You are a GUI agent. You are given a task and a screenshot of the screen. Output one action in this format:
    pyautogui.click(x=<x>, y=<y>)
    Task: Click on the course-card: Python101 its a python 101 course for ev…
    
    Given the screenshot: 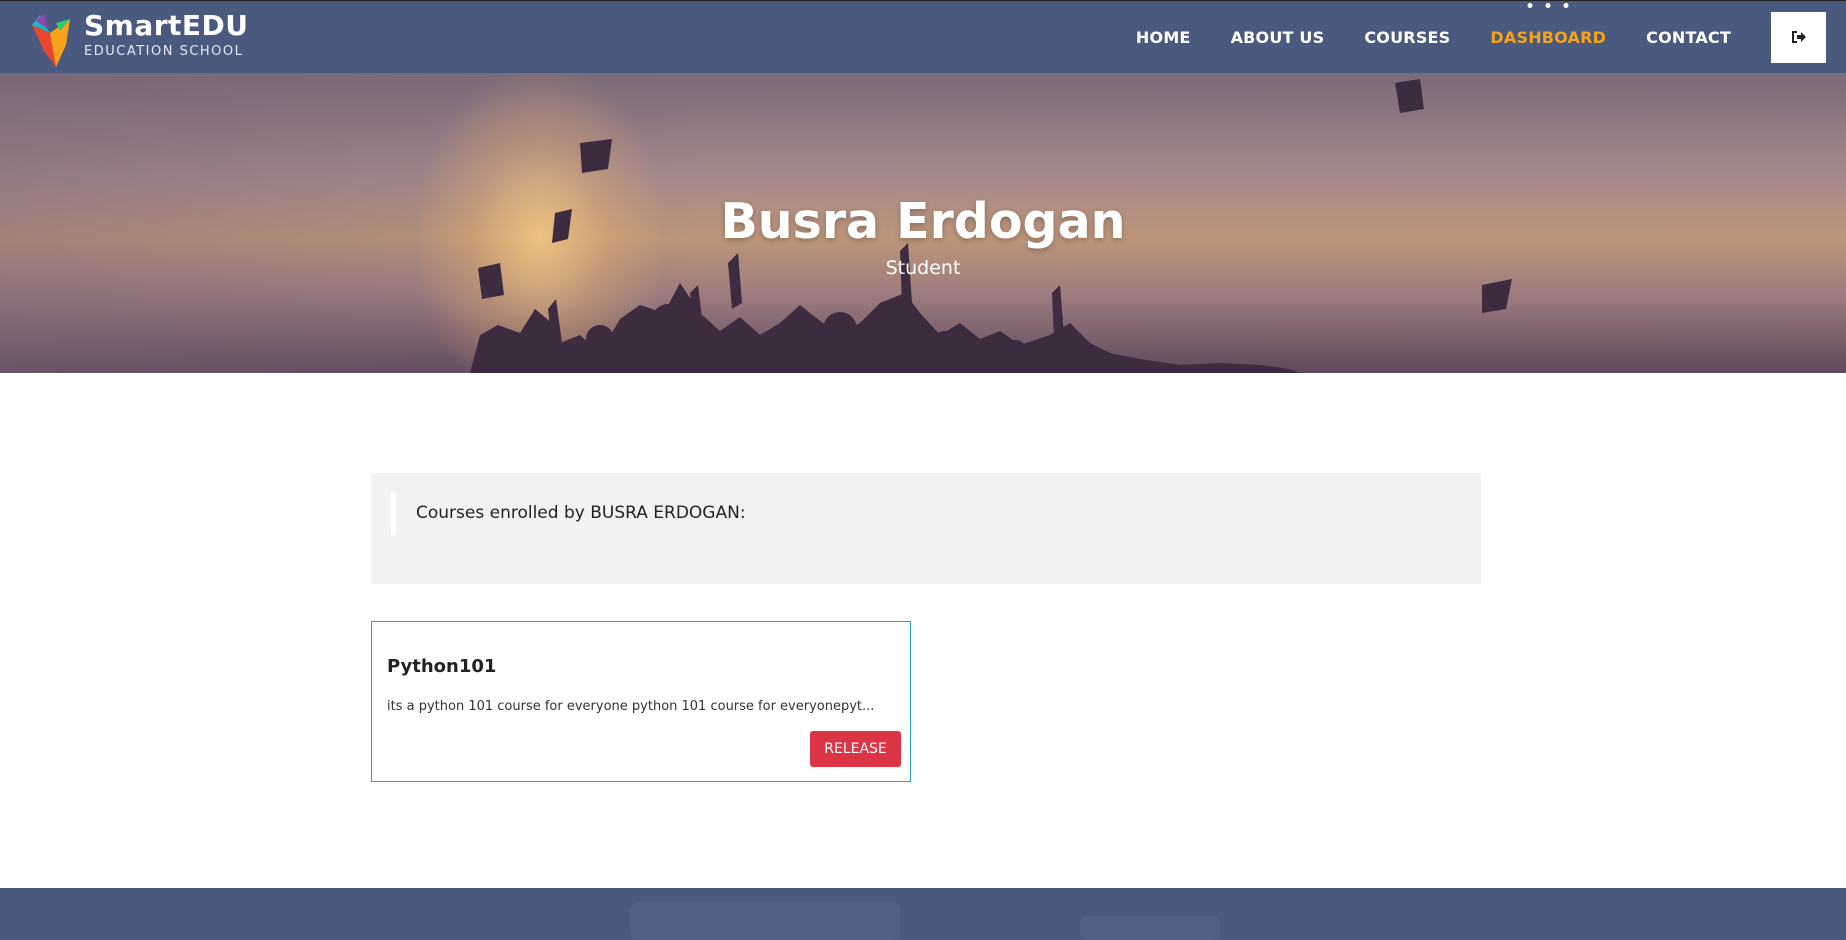 What is the action you would take?
    pyautogui.click(x=641, y=701)
    